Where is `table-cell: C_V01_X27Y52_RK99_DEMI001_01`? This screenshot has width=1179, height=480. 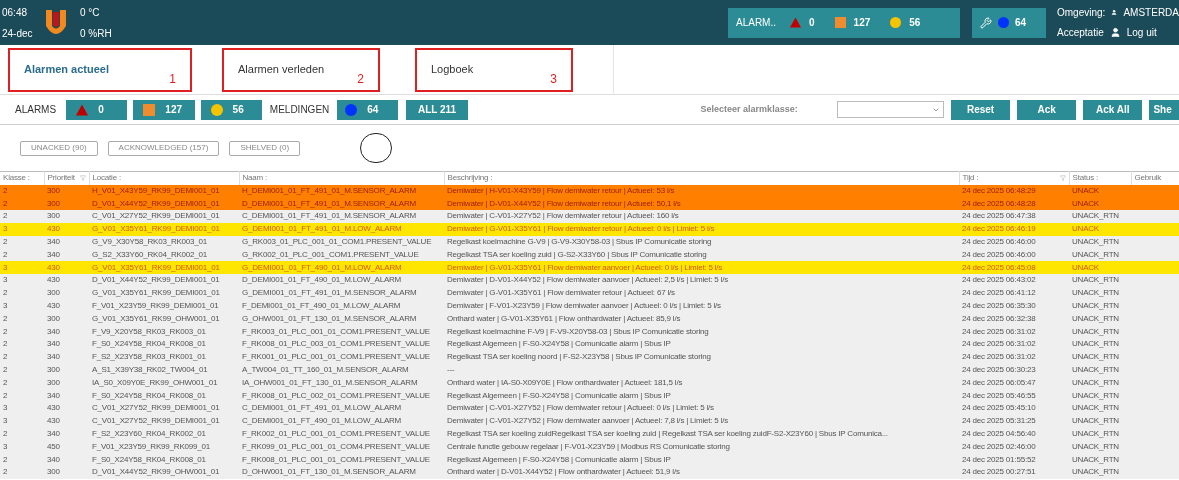
table-cell: C_V01_X27Y52_RK99_DEMI001_01 is located at coordinates (164, 408).